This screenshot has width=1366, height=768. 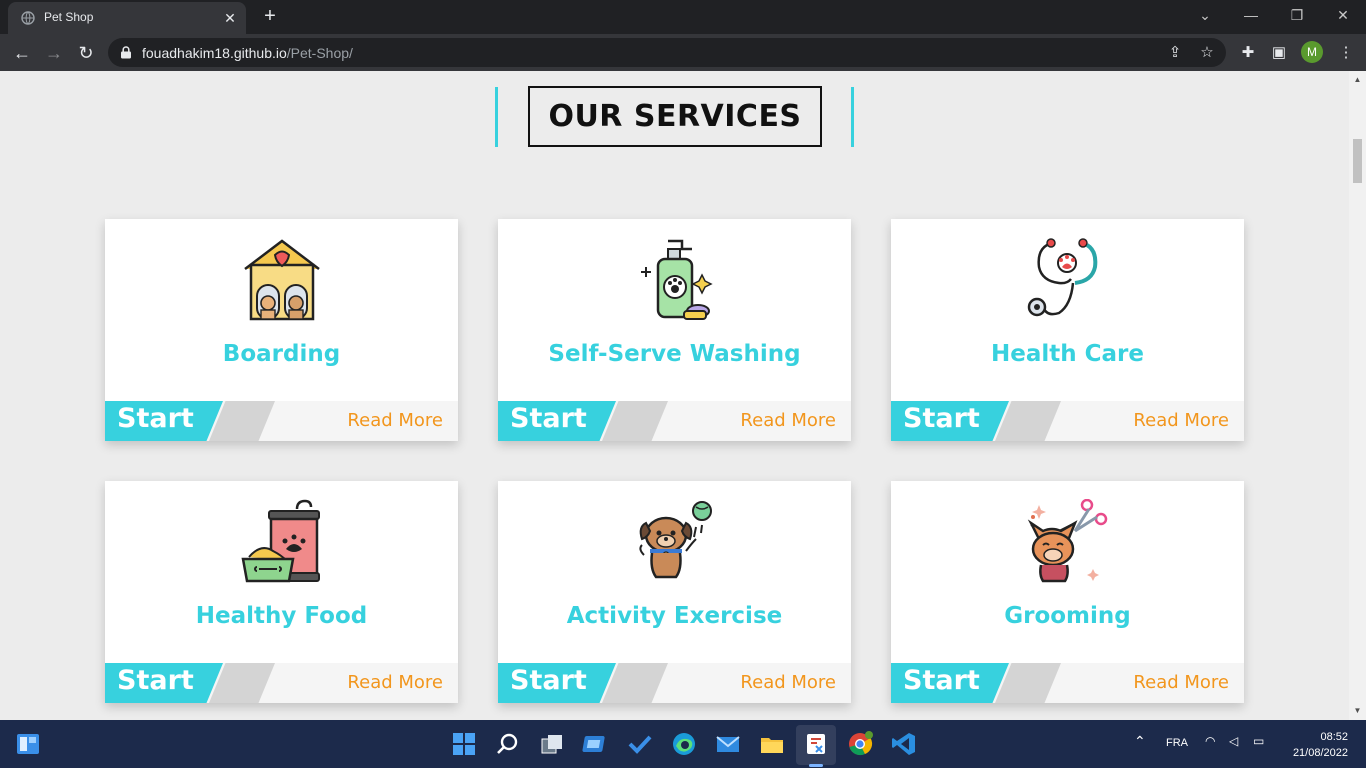 What do you see at coordinates (1207, 53) in the screenshot?
I see `bookmark-star-icon: ☆` at bounding box center [1207, 53].